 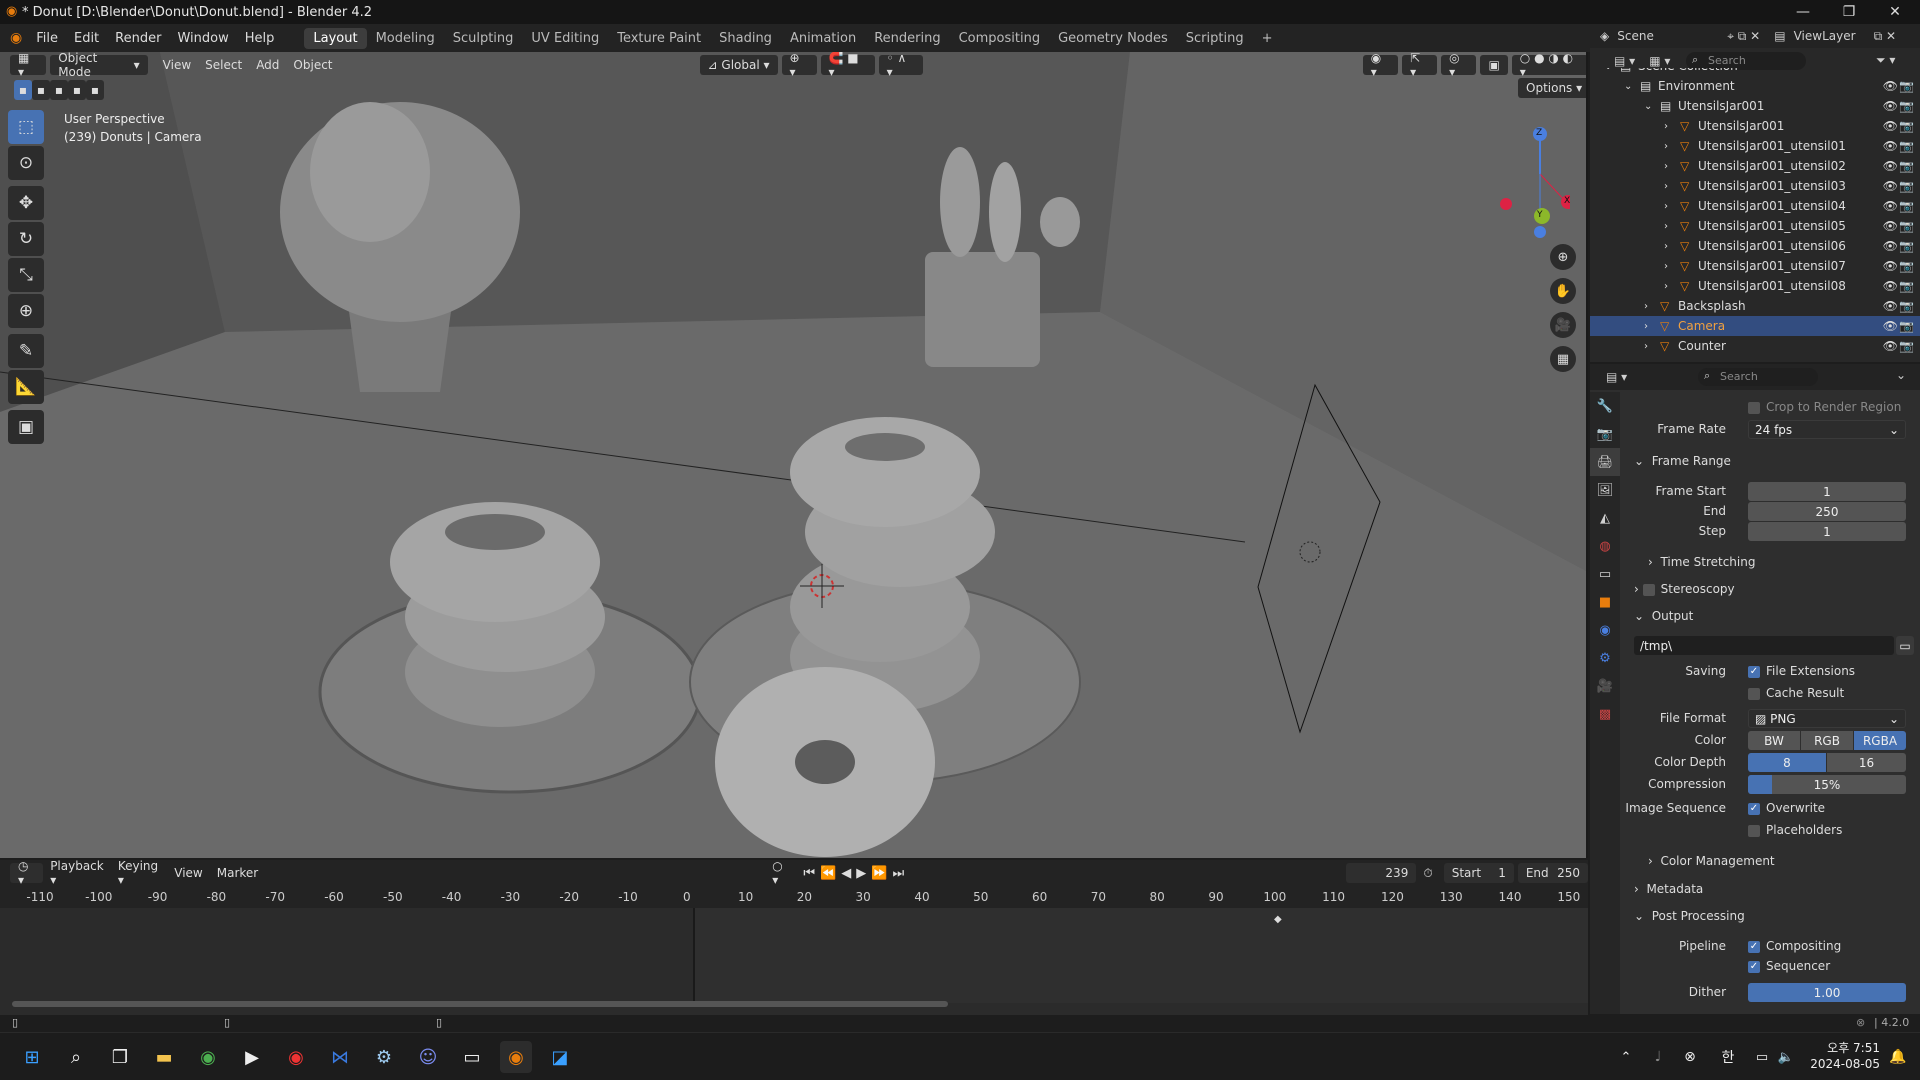 What do you see at coordinates (516, 1057) in the screenshot?
I see `blender-taskbar-icon: ◉` at bounding box center [516, 1057].